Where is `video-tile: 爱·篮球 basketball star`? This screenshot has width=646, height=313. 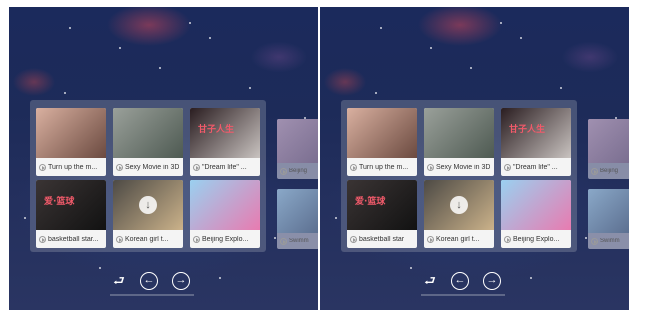
video-tile: 爱·篮球 basketball star is located at coordinates (382, 214).